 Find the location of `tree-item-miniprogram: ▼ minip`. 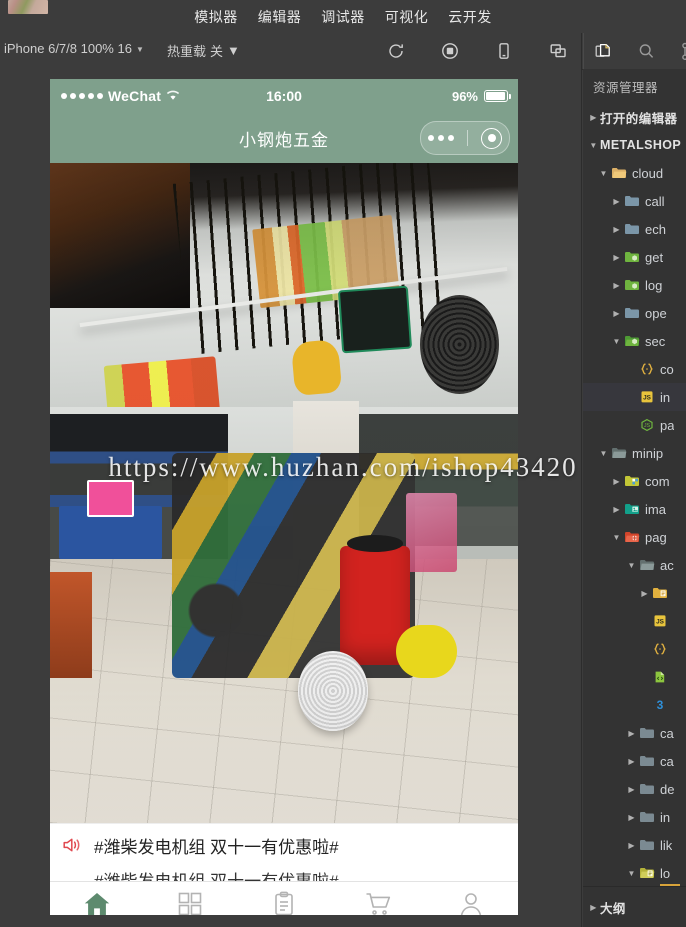

tree-item-miniprogram: ▼ minip is located at coordinates (634, 453).